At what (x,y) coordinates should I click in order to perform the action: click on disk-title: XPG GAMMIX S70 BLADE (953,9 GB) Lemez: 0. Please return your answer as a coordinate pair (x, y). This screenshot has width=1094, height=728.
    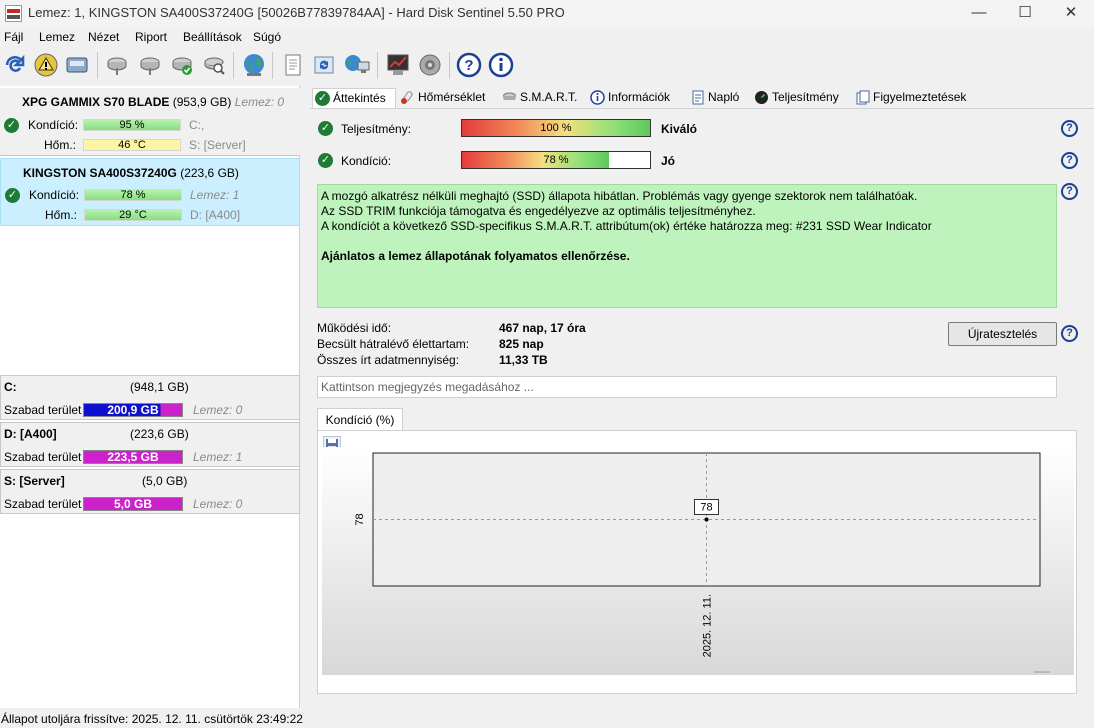
    Looking at the image, I should click on (153, 102).